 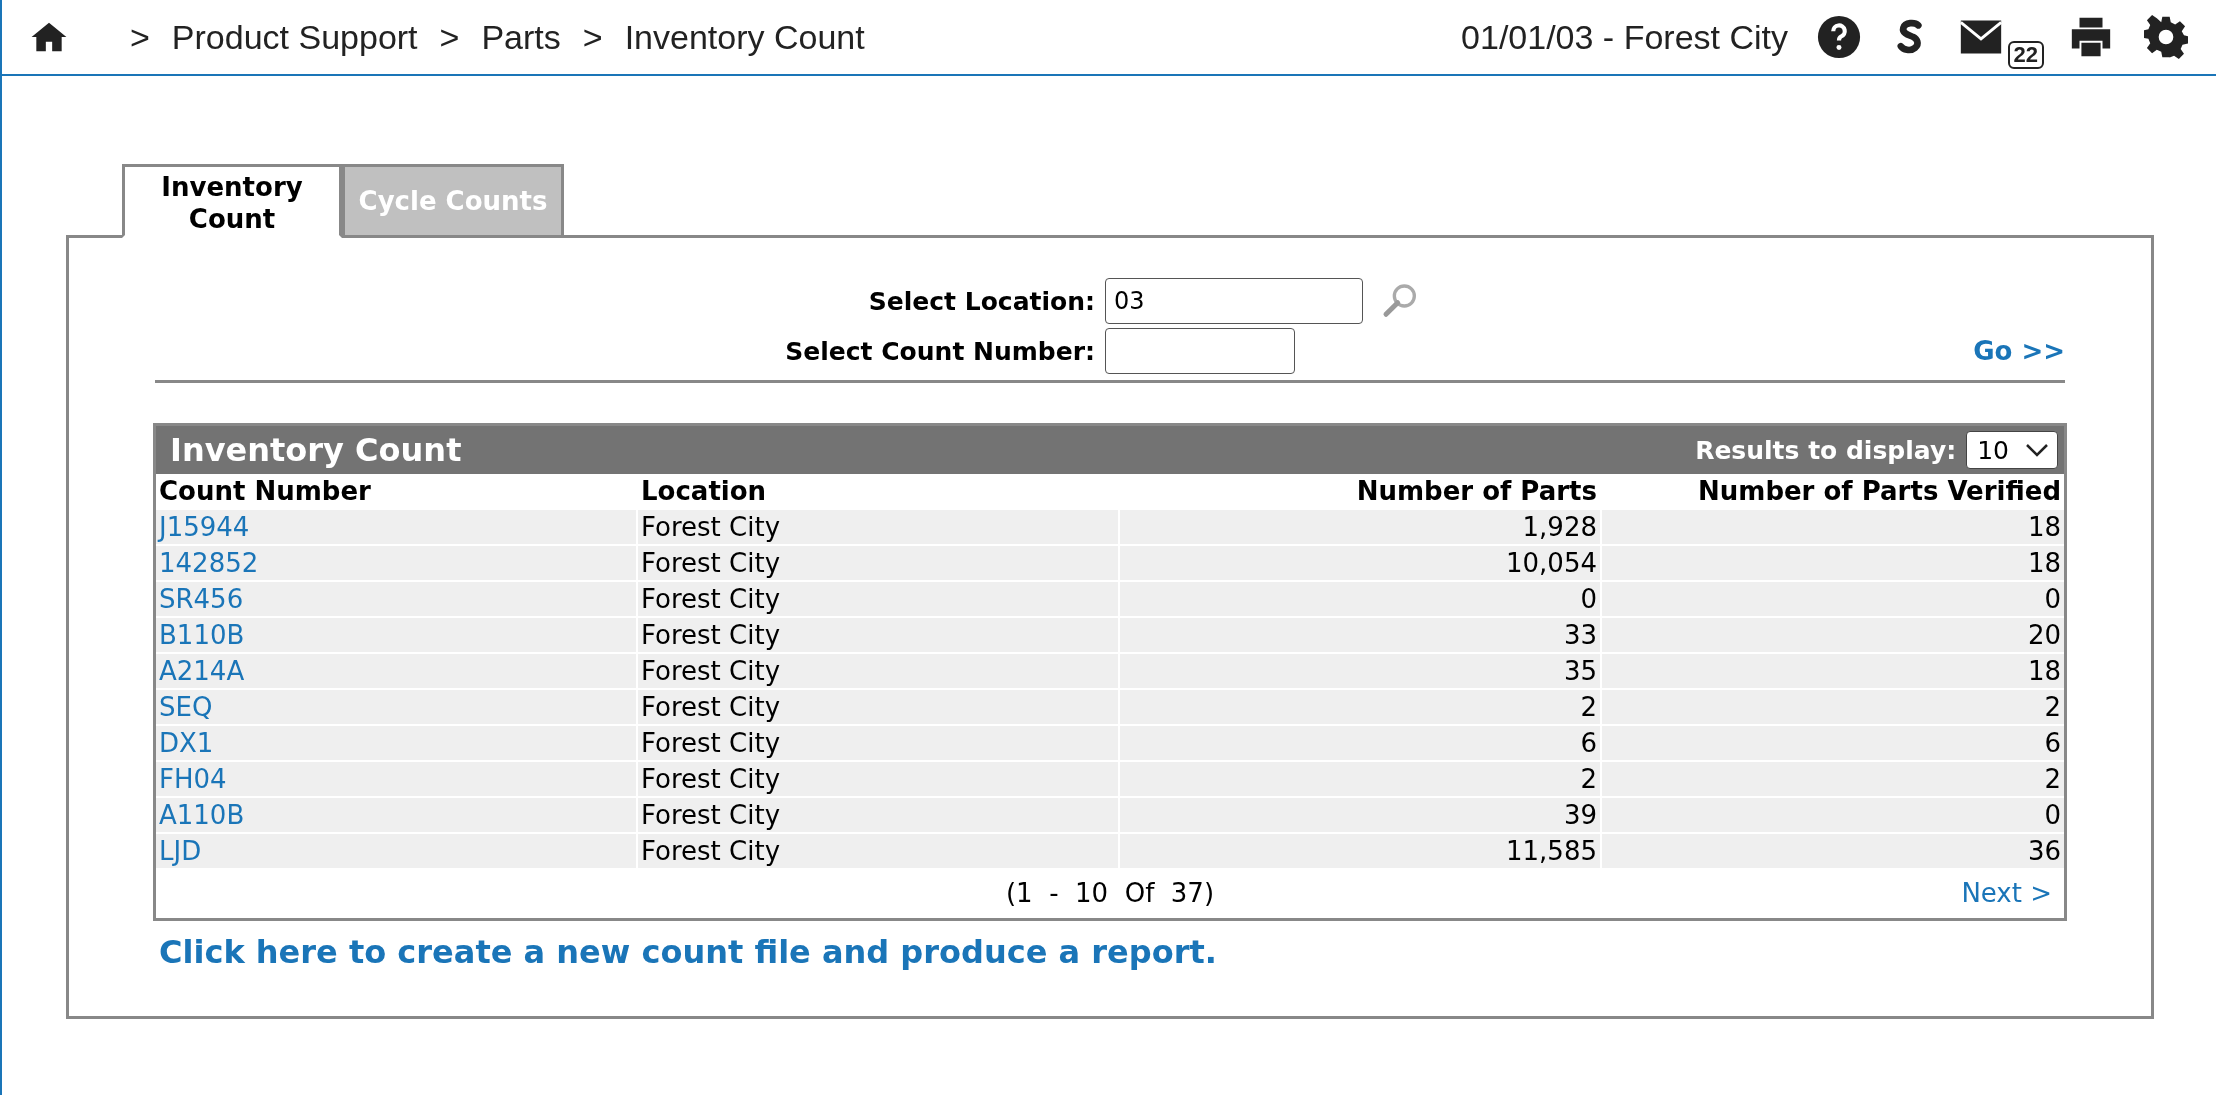 I want to click on table-cell: 35, so click(x=1360, y=671).